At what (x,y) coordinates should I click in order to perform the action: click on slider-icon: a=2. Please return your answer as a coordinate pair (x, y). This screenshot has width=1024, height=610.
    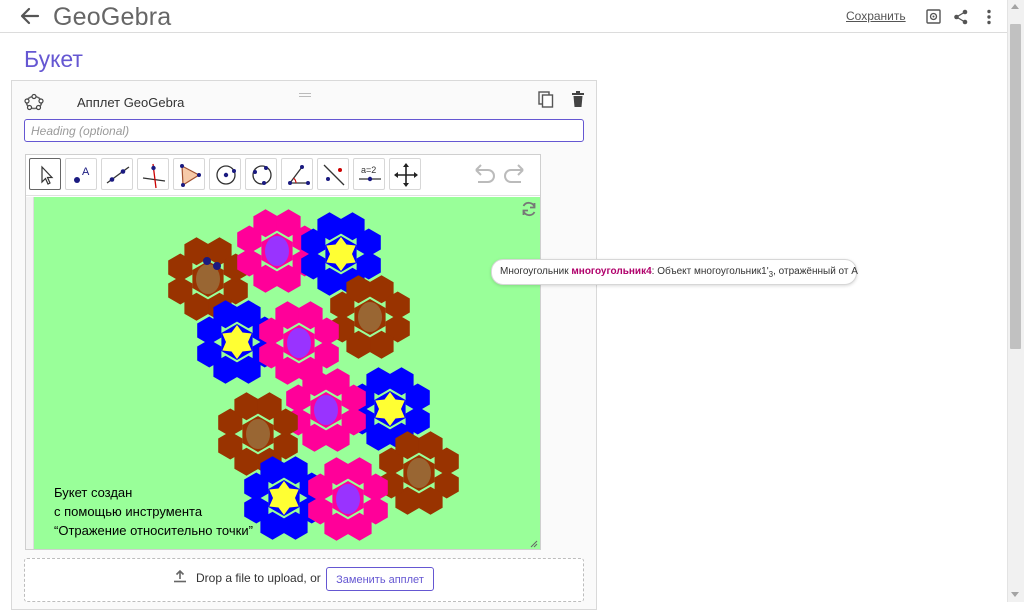
    Looking at the image, I should click on (370, 173).